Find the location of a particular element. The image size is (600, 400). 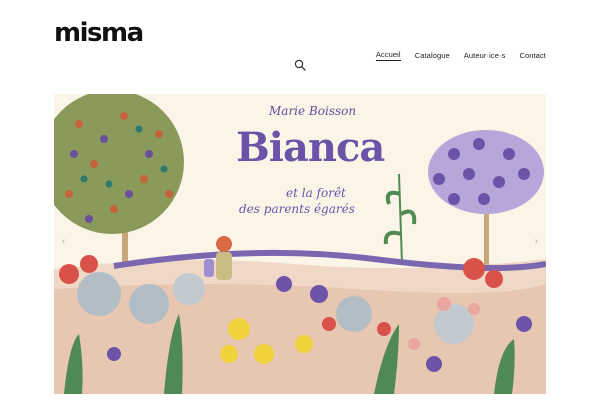

main-nav: Accueil Catalogue Auteur·ice·s Contact is located at coordinates (460, 55).